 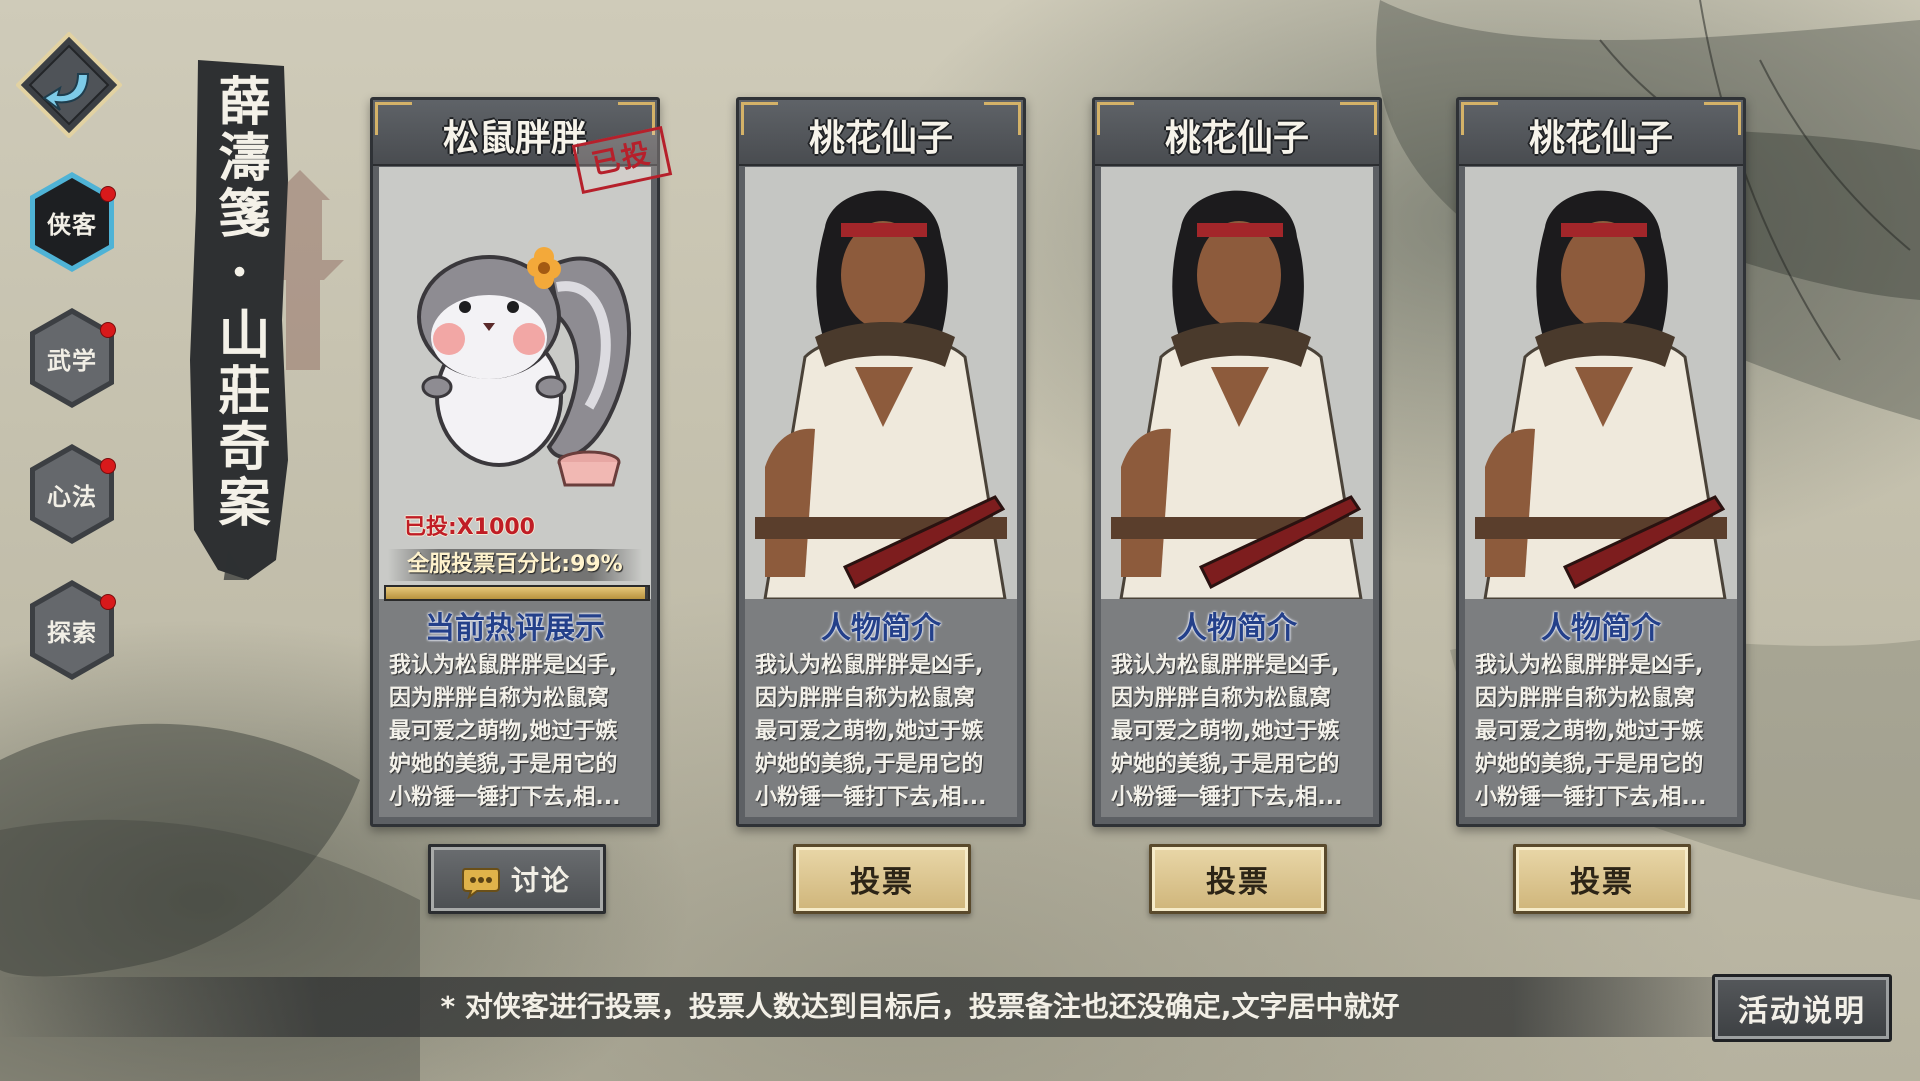 What do you see at coordinates (239, 302) in the screenshot?
I see `banner-title: 薛濤箋·山莊奇案` at bounding box center [239, 302].